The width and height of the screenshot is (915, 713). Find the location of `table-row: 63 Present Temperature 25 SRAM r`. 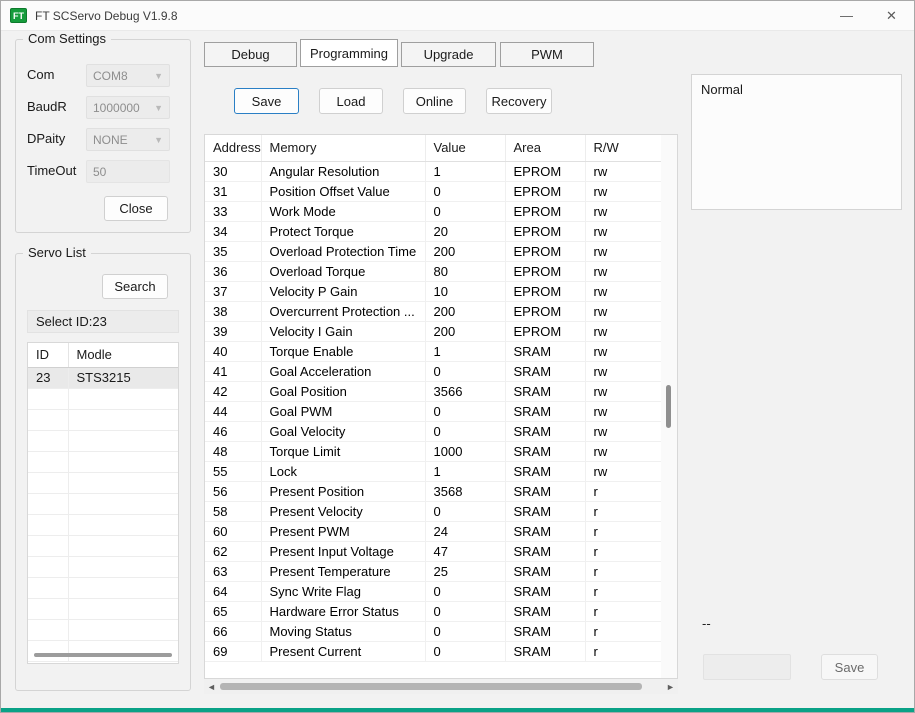

table-row: 63 Present Temperature 25 SRAM r is located at coordinates (434, 571).